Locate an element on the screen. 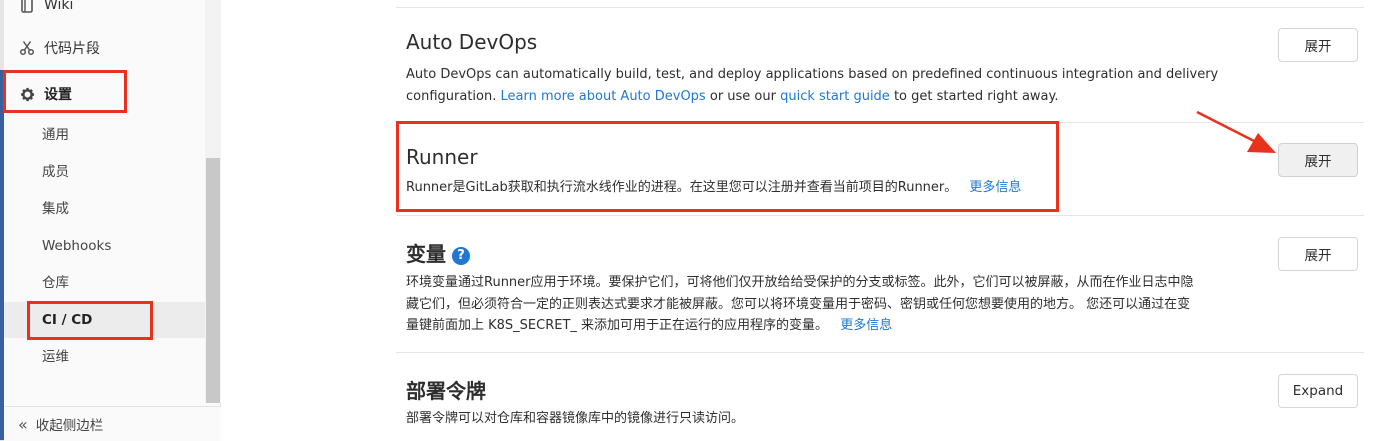  annotation-arrow is located at coordinates (1236, 131).